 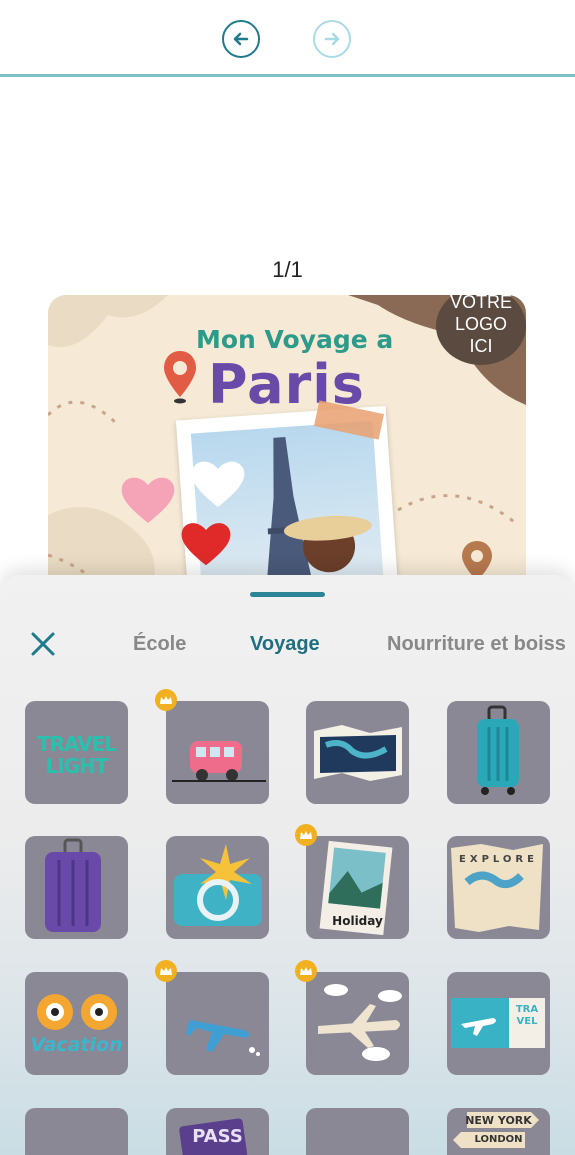 What do you see at coordinates (287, 269) in the screenshot?
I see `page-indicator: 1/1` at bounding box center [287, 269].